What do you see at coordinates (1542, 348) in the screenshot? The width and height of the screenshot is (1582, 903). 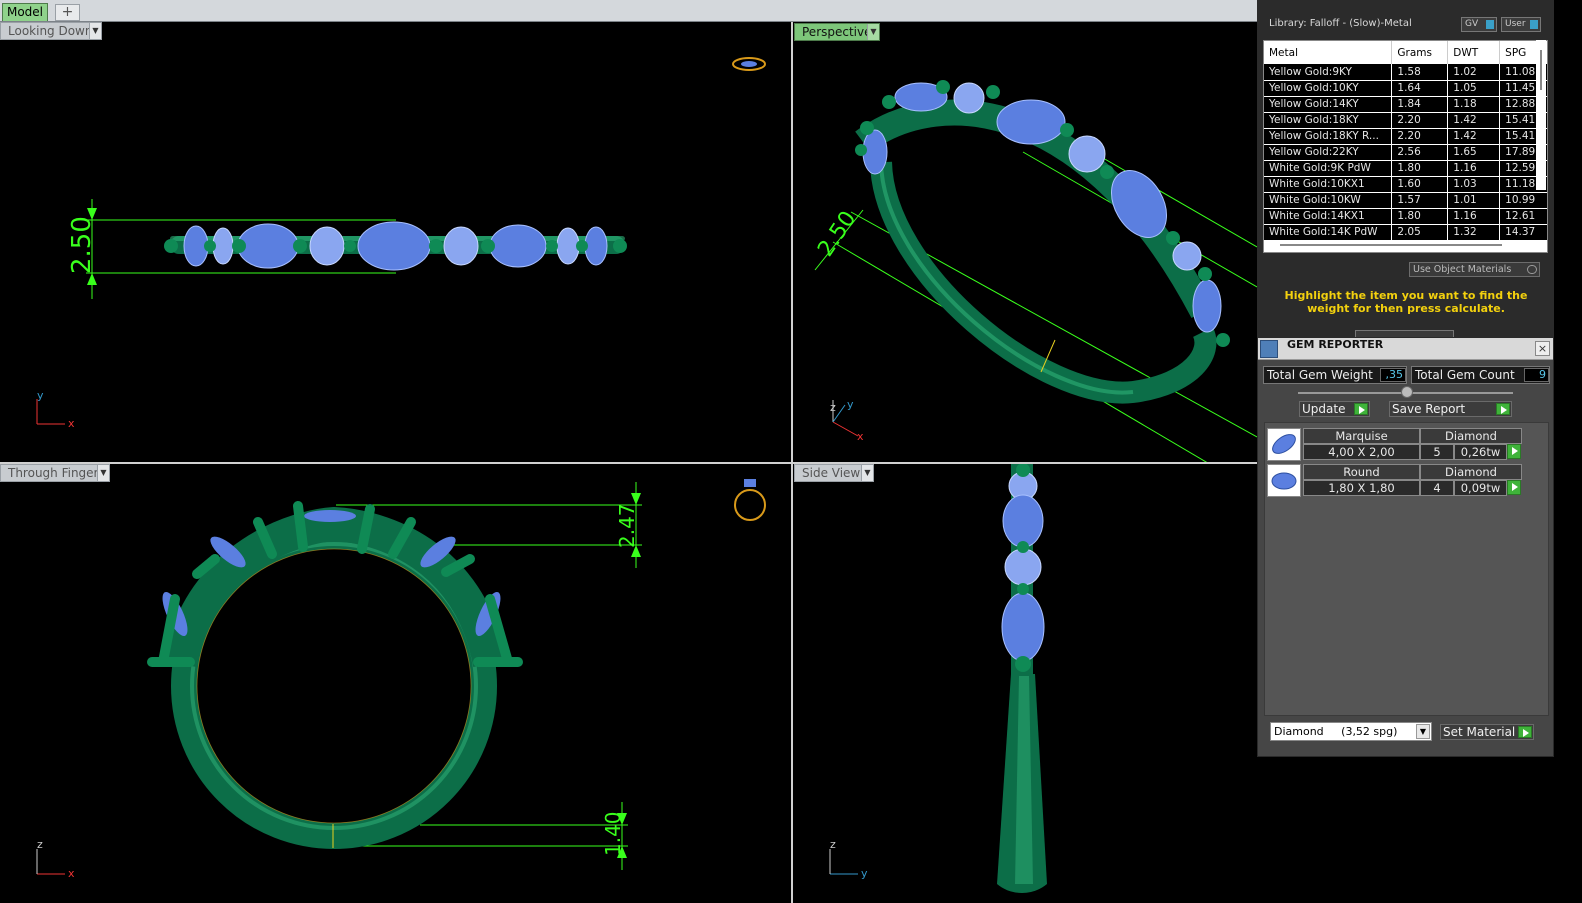 I see `close-button: ×` at bounding box center [1542, 348].